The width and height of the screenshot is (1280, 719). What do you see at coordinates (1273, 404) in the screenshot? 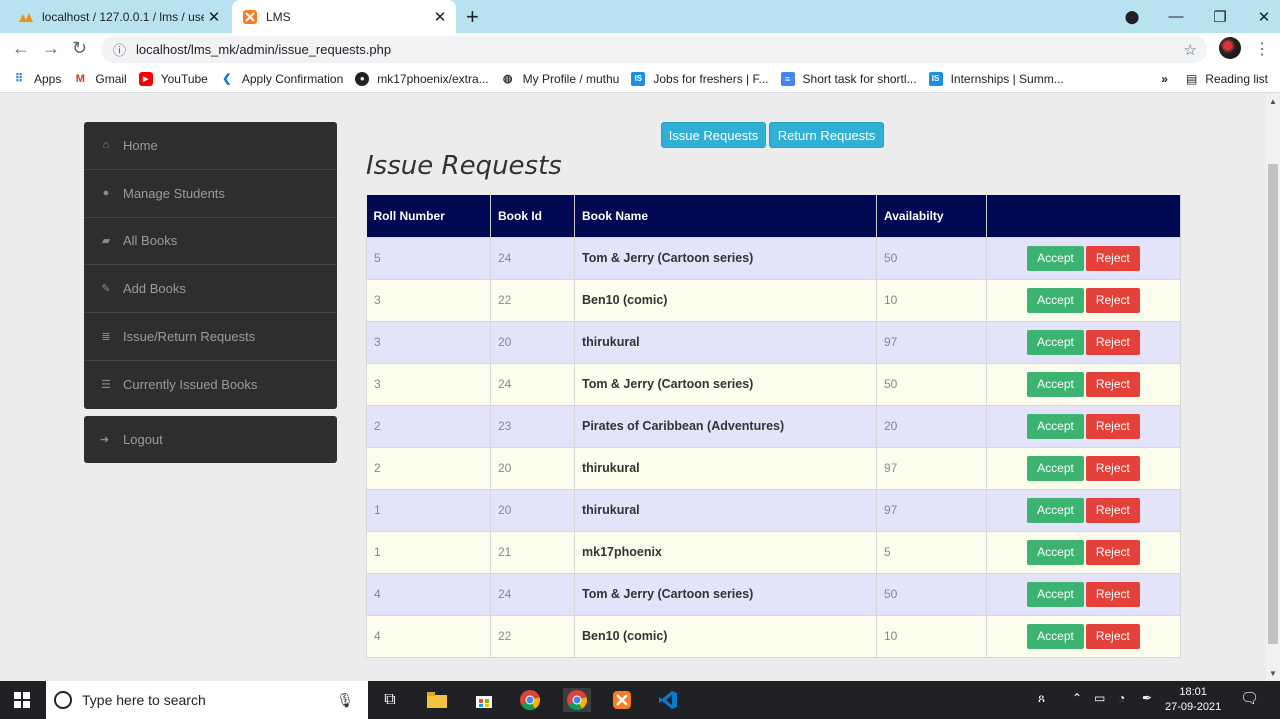
I see `scrollbar-thumb` at bounding box center [1273, 404].